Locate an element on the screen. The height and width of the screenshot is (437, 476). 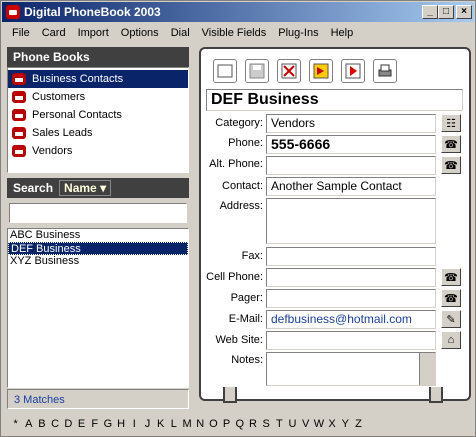
alpha-y: Y is located at coordinates (345, 424).